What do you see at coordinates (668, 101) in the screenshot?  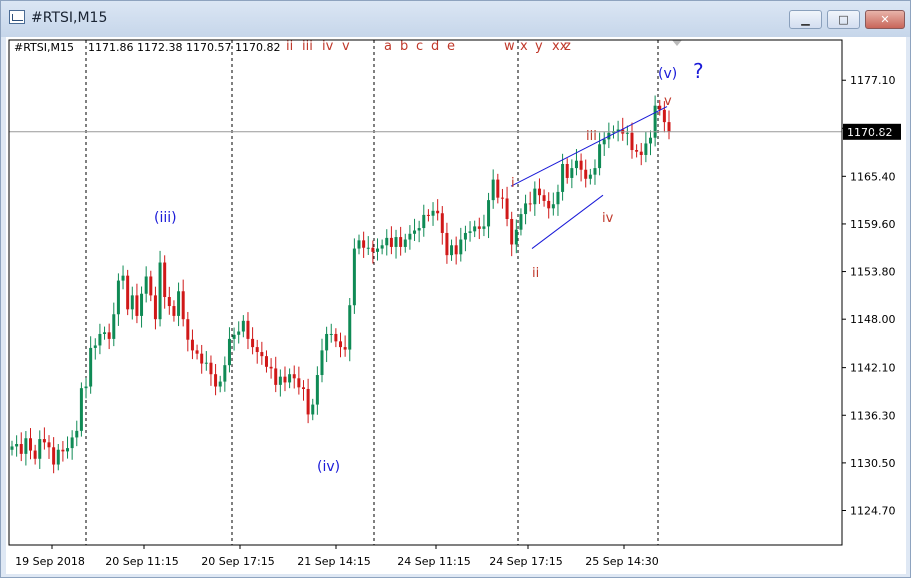 I see `wave-label-red: v` at bounding box center [668, 101].